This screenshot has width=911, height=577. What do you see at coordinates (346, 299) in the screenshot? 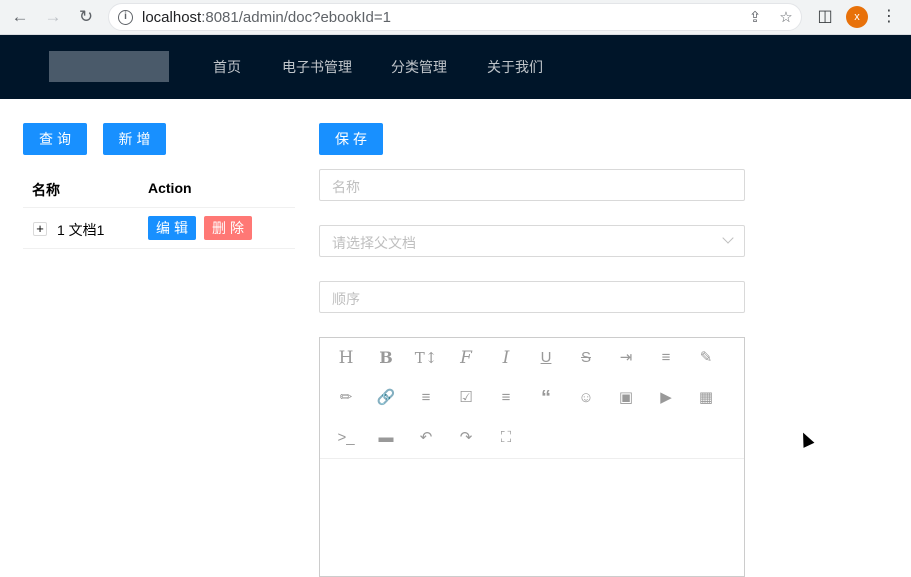
I see `order-placeholder: 顺序` at bounding box center [346, 299].